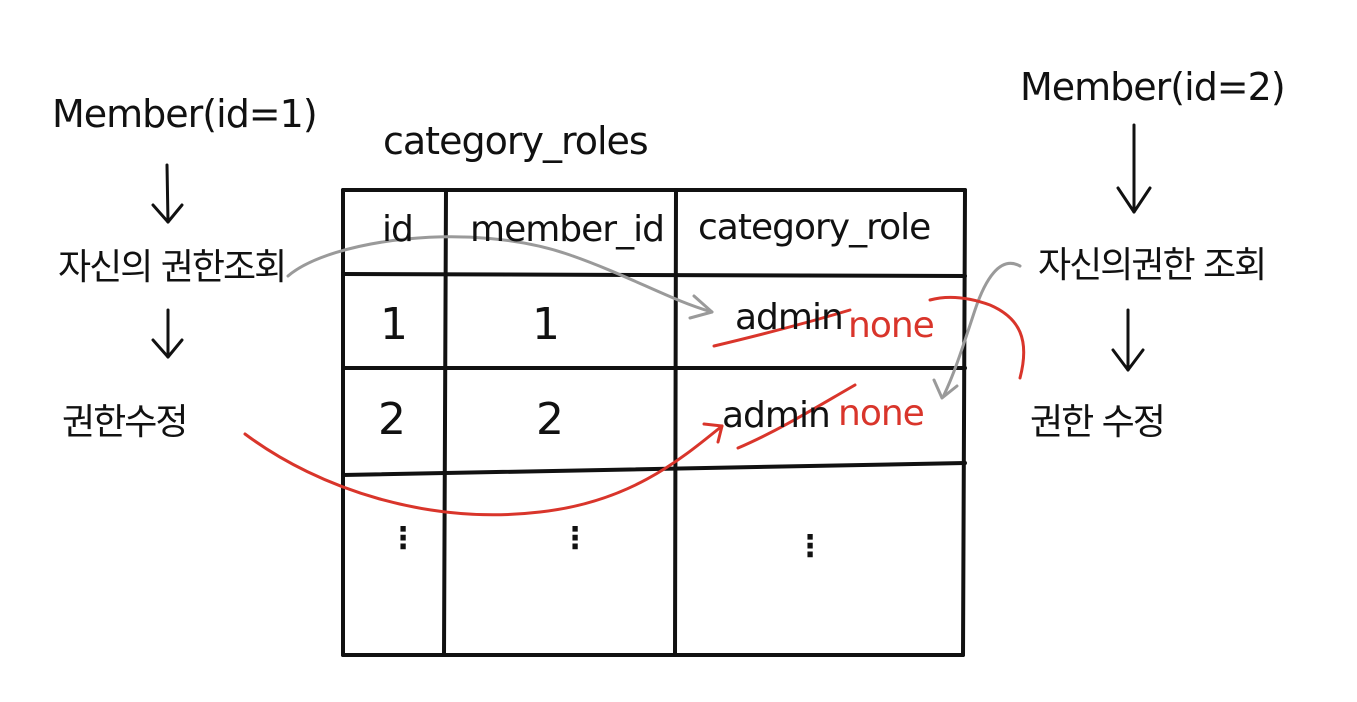 The width and height of the screenshot is (1357, 702). I want to click on left-member-label: Member(id=1), so click(185, 114).